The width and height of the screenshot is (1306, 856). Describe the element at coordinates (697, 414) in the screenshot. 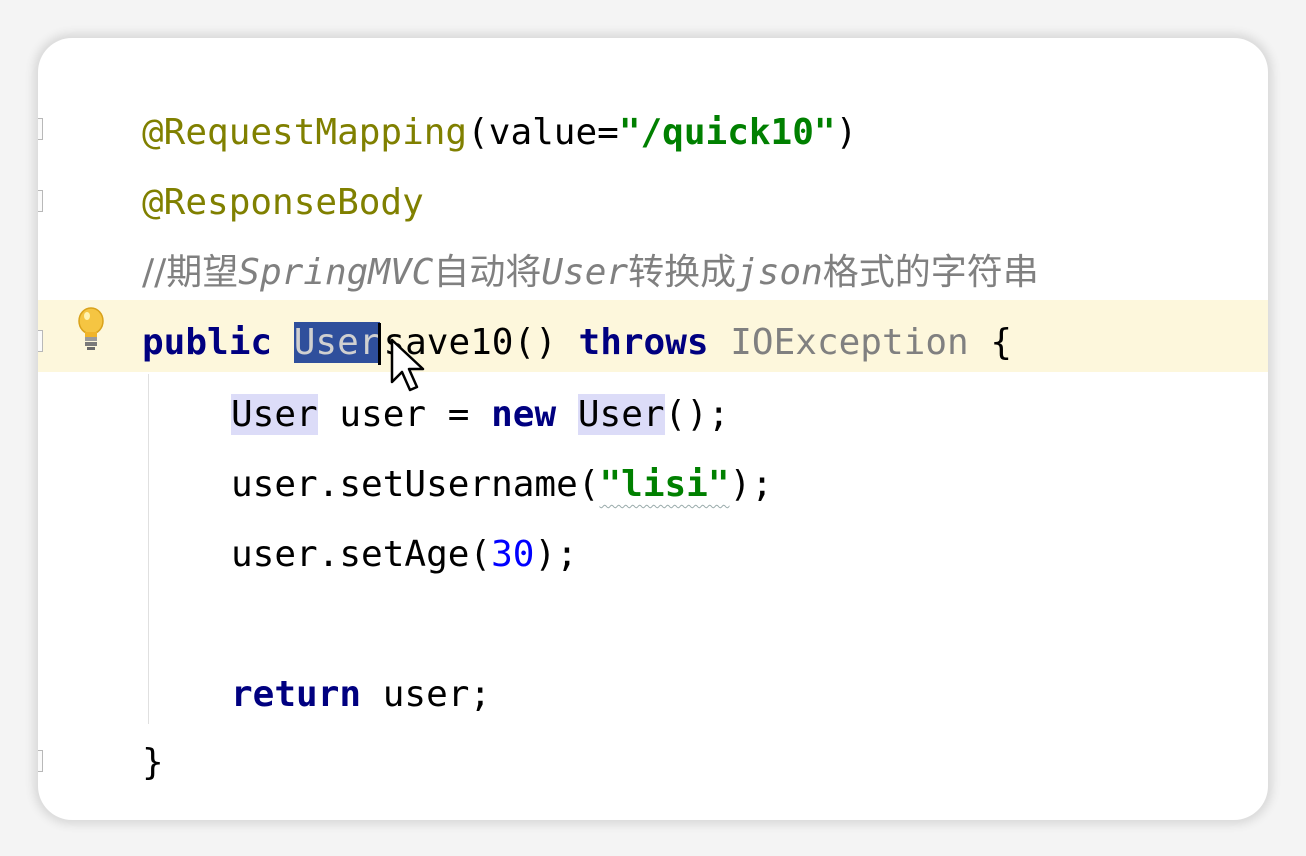

I see `constructor-call-end: ();` at that location.